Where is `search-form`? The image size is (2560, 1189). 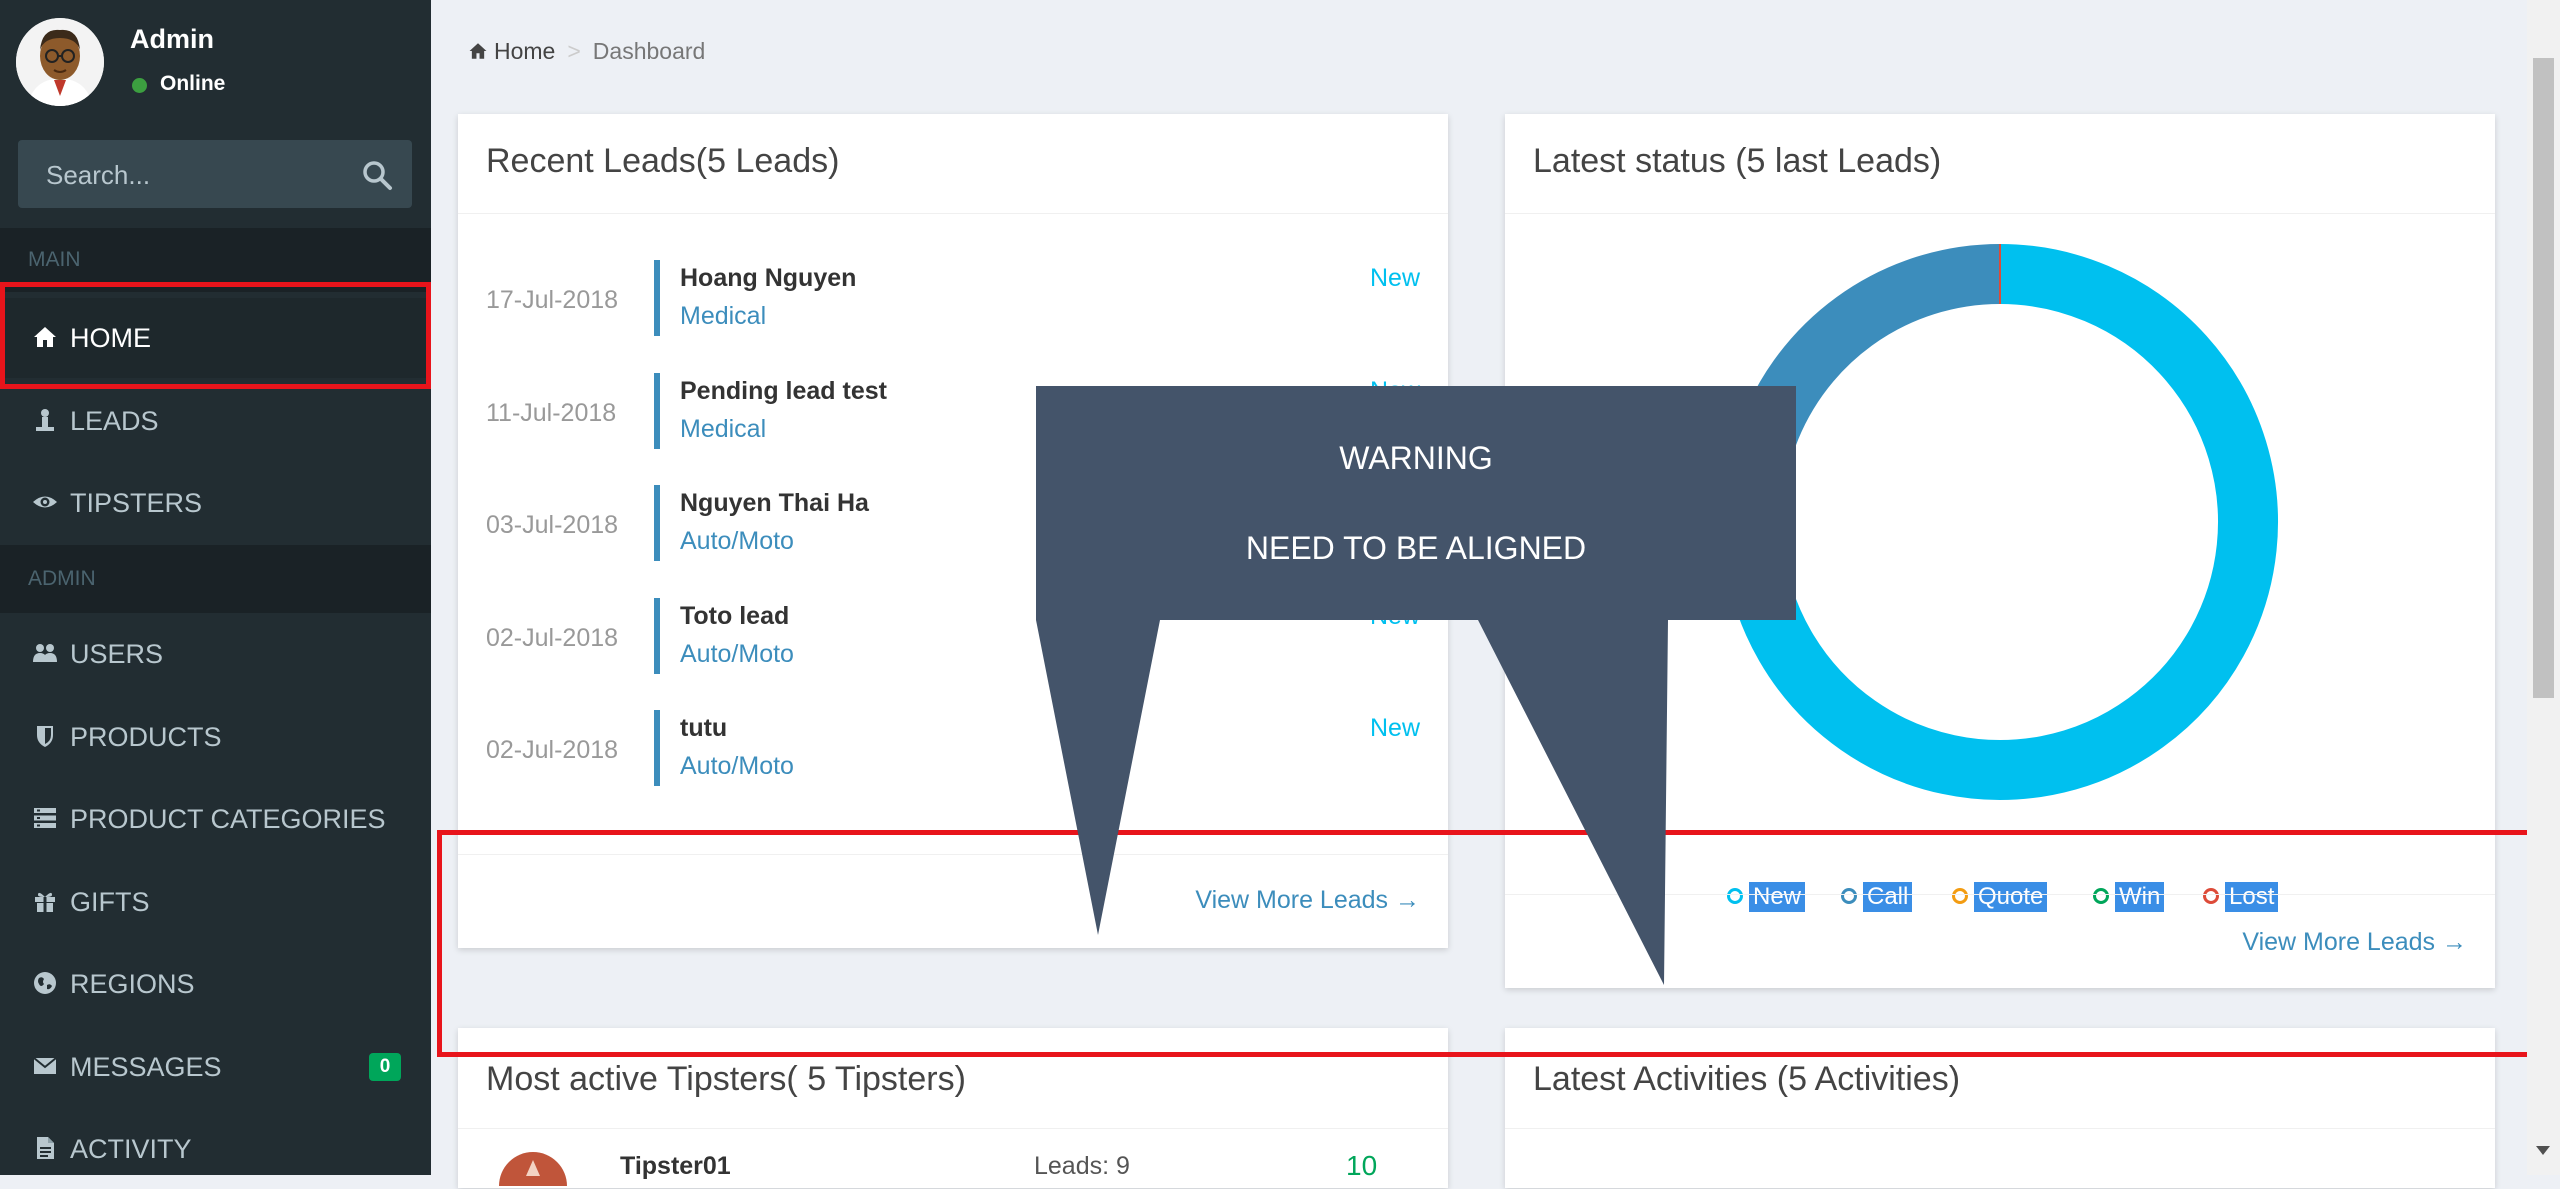
search-form is located at coordinates (215, 175).